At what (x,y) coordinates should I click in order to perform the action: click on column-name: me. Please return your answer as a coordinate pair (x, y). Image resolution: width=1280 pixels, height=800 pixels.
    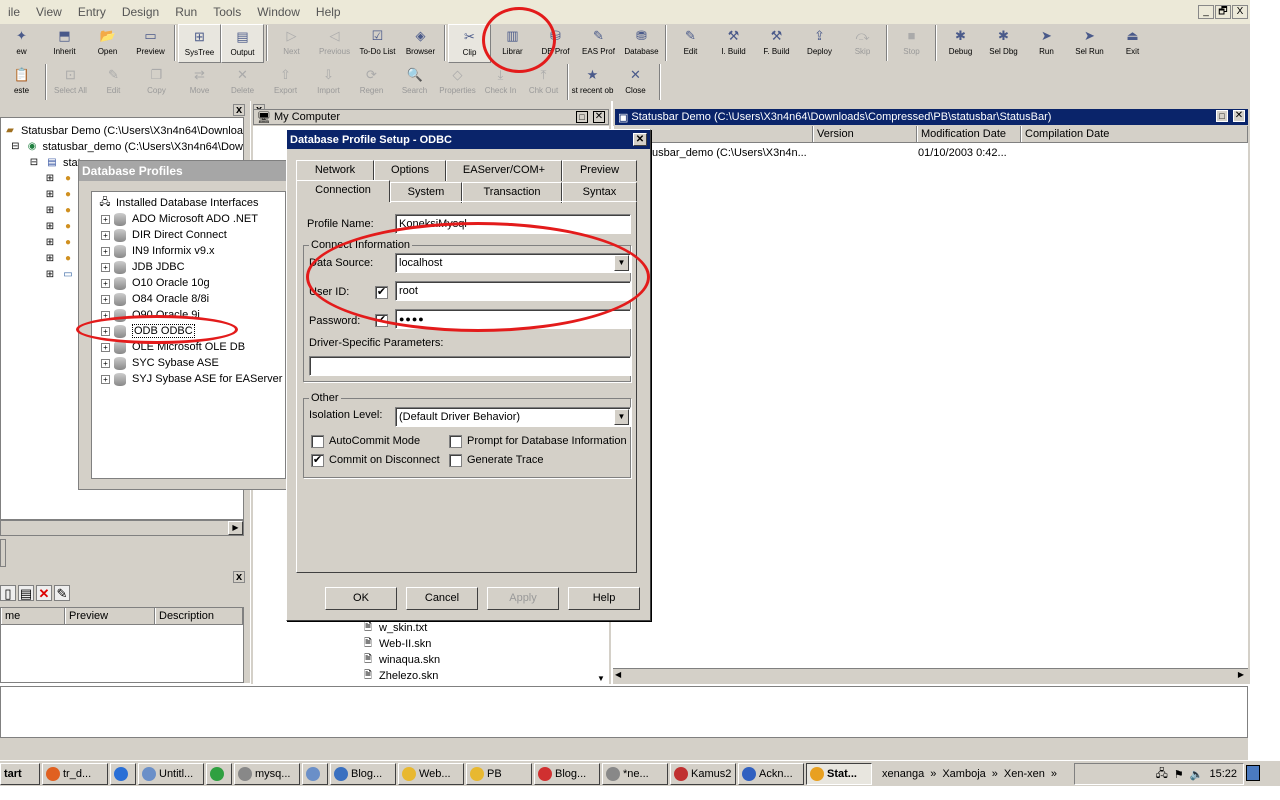
    Looking at the image, I should click on (33, 616).